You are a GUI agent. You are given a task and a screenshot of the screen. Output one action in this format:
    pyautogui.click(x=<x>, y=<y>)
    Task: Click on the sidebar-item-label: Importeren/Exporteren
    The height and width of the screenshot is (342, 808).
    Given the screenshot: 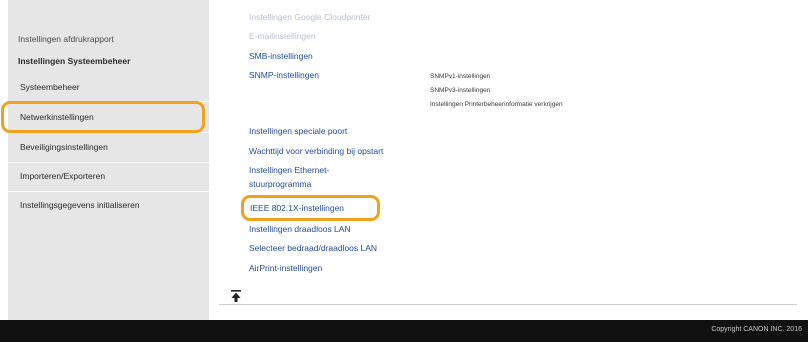 What is the action you would take?
    pyautogui.click(x=63, y=176)
    